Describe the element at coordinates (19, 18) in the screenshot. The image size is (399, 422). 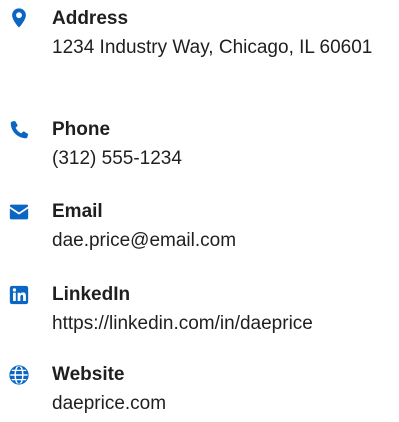
I see `map-pin-icon` at that location.